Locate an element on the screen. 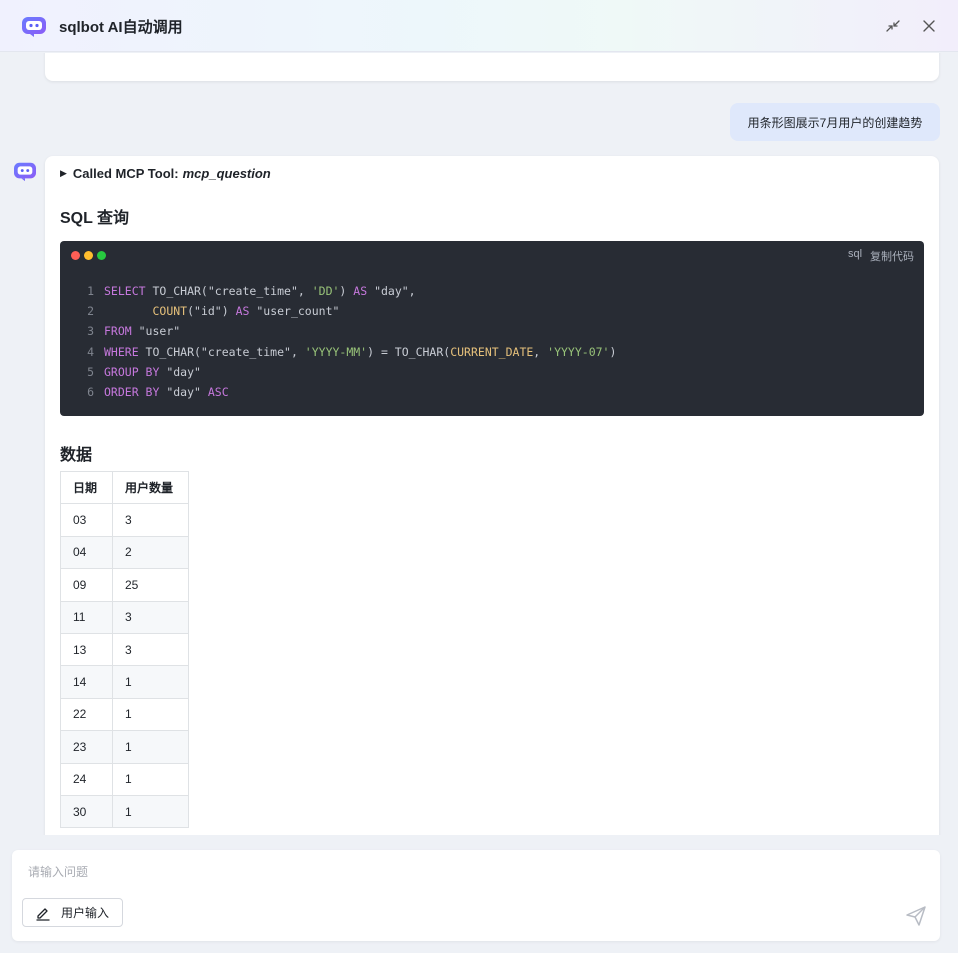 The width and height of the screenshot is (958, 953). code-line: 2 COUNT("id") AS "user_count" is located at coordinates (199, 311).